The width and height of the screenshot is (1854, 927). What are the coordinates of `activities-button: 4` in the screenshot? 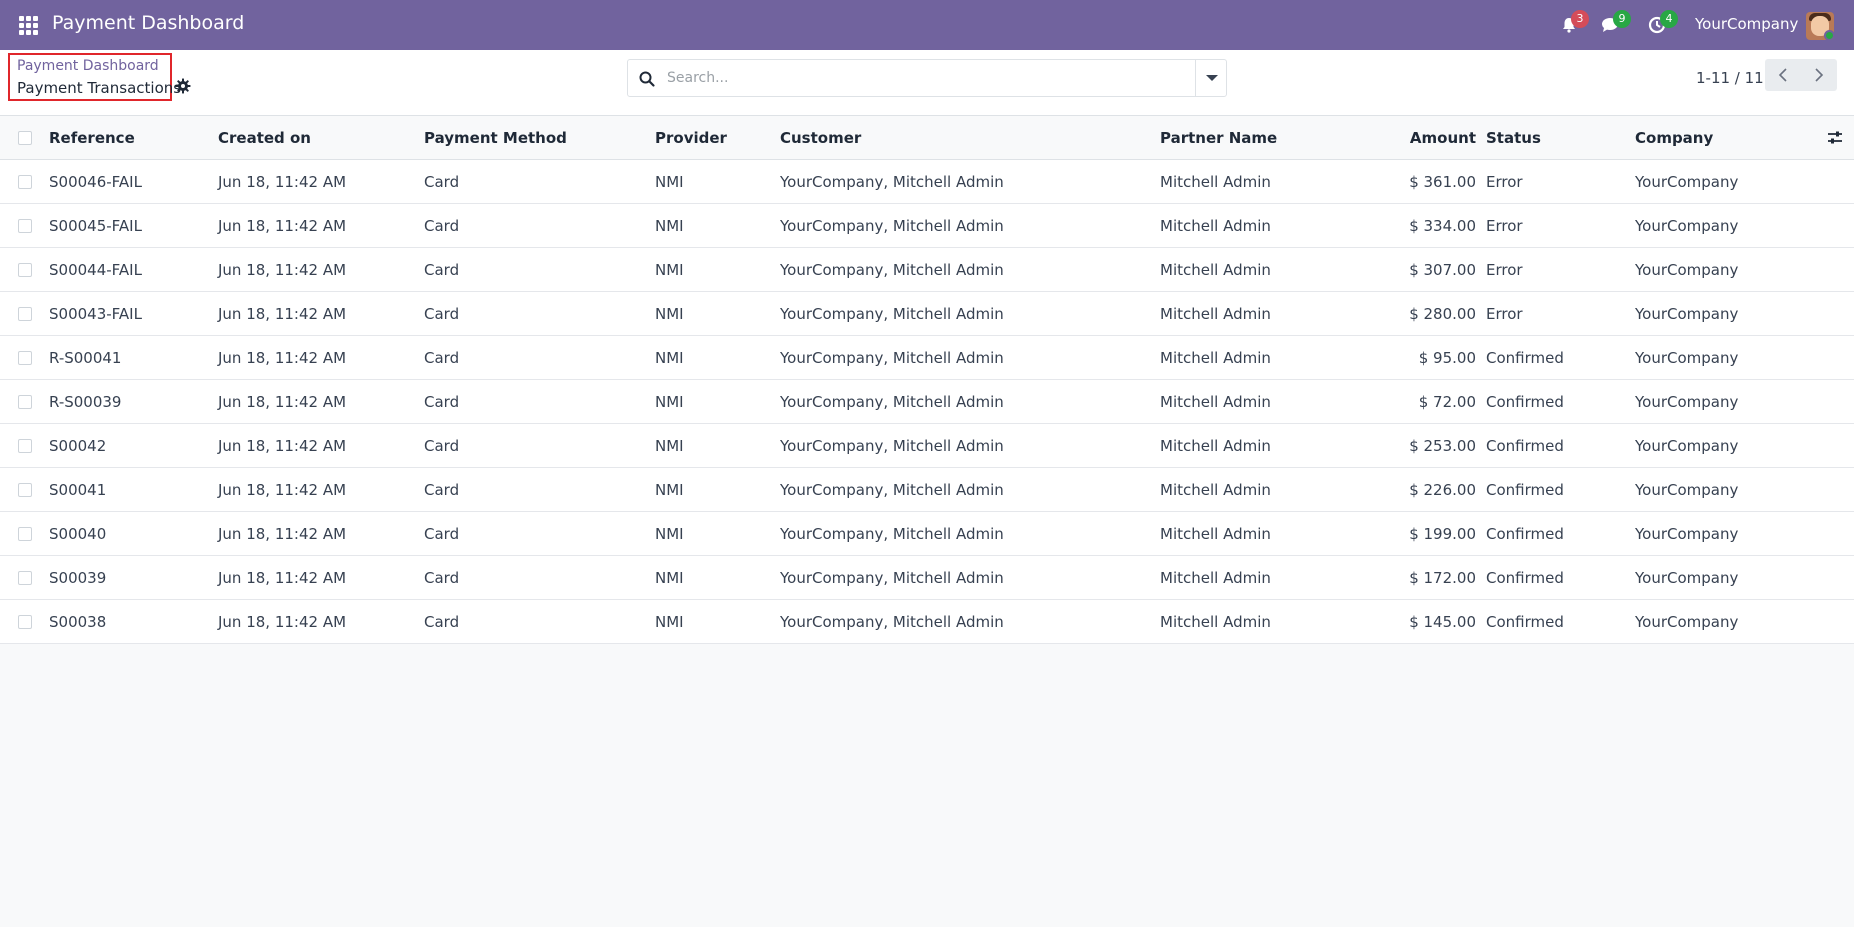 It's located at (1662, 22).